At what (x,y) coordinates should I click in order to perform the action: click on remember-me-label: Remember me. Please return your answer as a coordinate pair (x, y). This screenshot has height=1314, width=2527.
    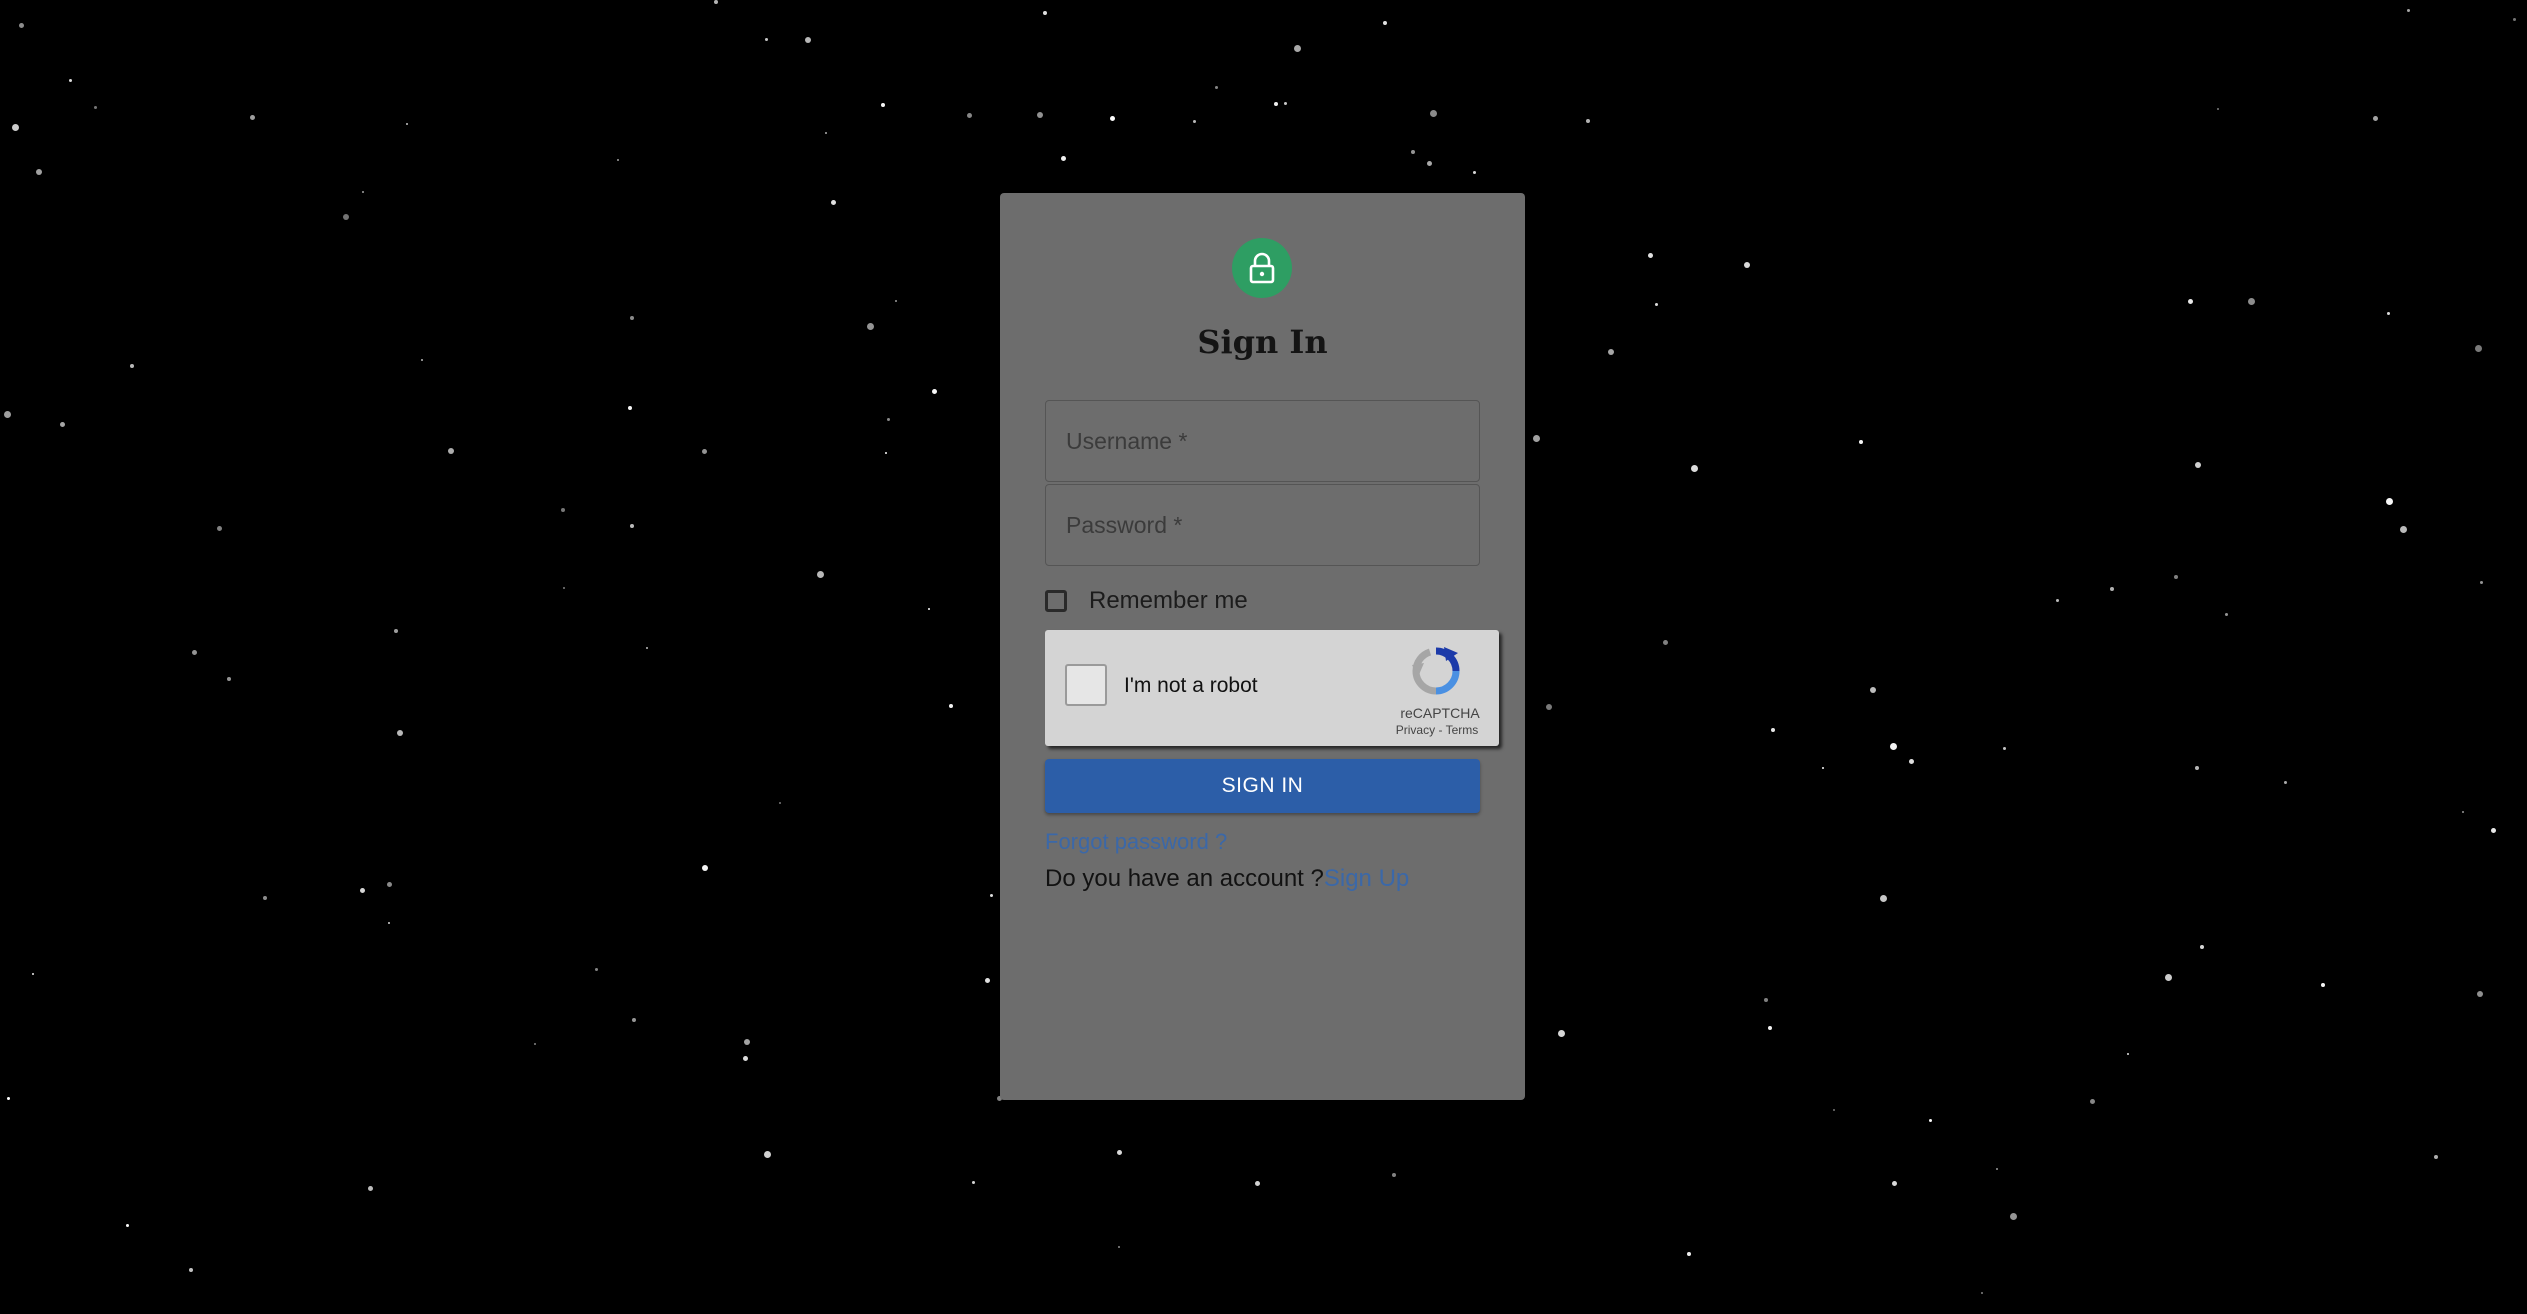
    Looking at the image, I should click on (1168, 600).